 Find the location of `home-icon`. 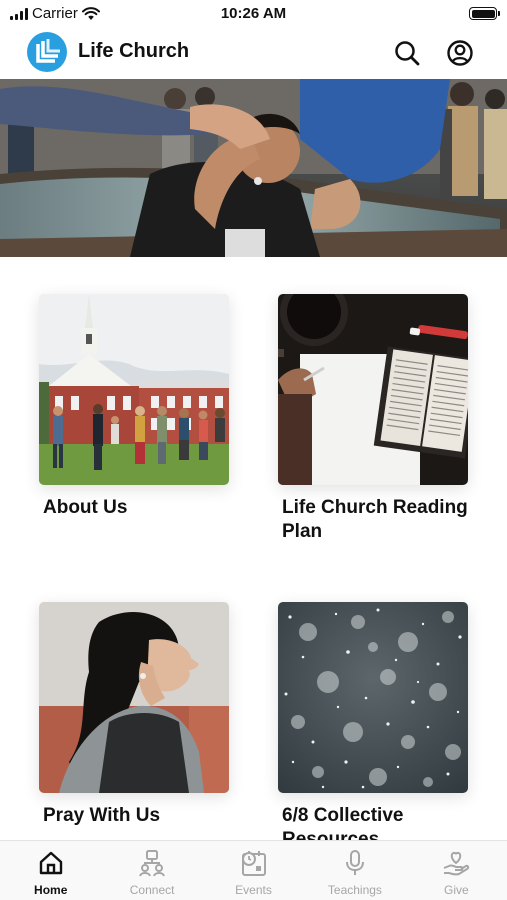

home-icon is located at coordinates (50, 863).